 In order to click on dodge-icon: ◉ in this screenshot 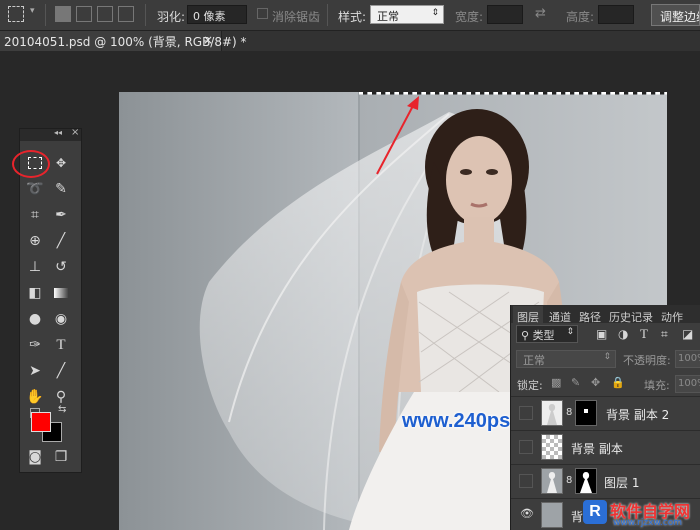, I will do `click(61, 319)`.